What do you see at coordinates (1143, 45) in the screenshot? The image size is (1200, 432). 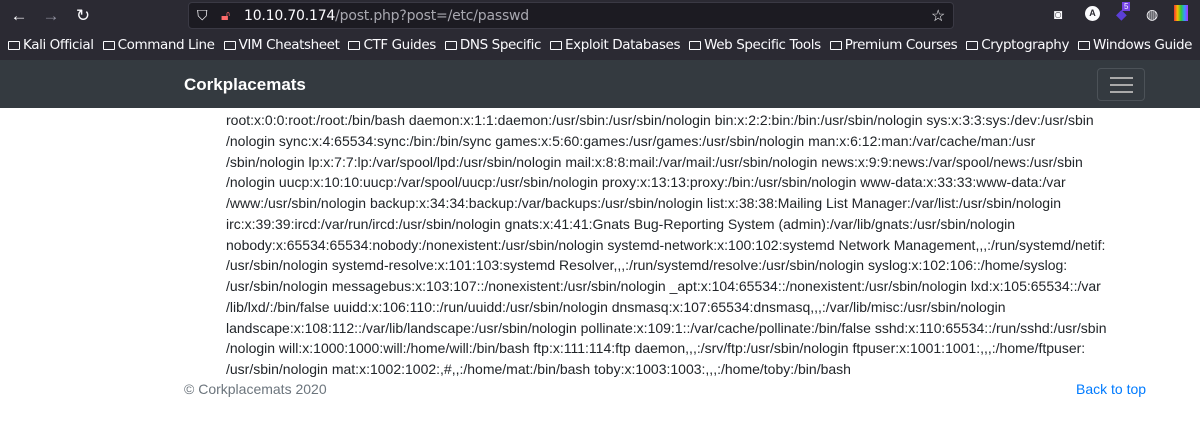 I see `bookmark-label: Windows Guide` at bounding box center [1143, 45].